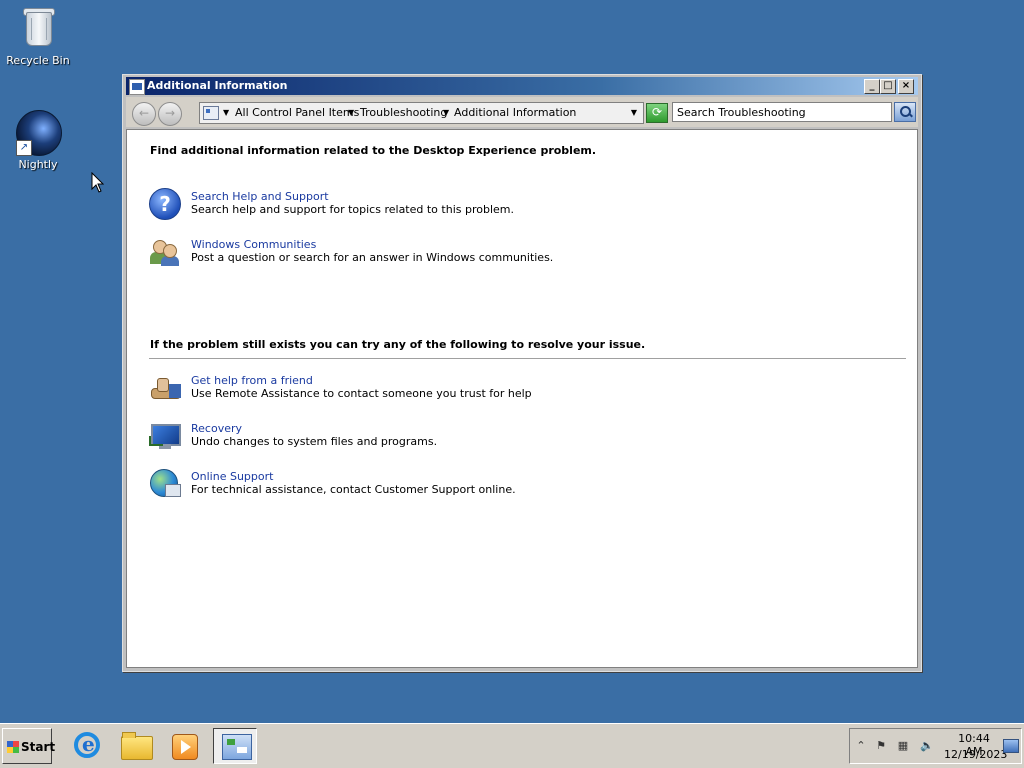 The image size is (1024, 768). Describe the element at coordinates (935, 746) in the screenshot. I see `system-tray: ⌃ ⚑ ▦ 🔈 10:44 AM 12/19/2023` at that location.